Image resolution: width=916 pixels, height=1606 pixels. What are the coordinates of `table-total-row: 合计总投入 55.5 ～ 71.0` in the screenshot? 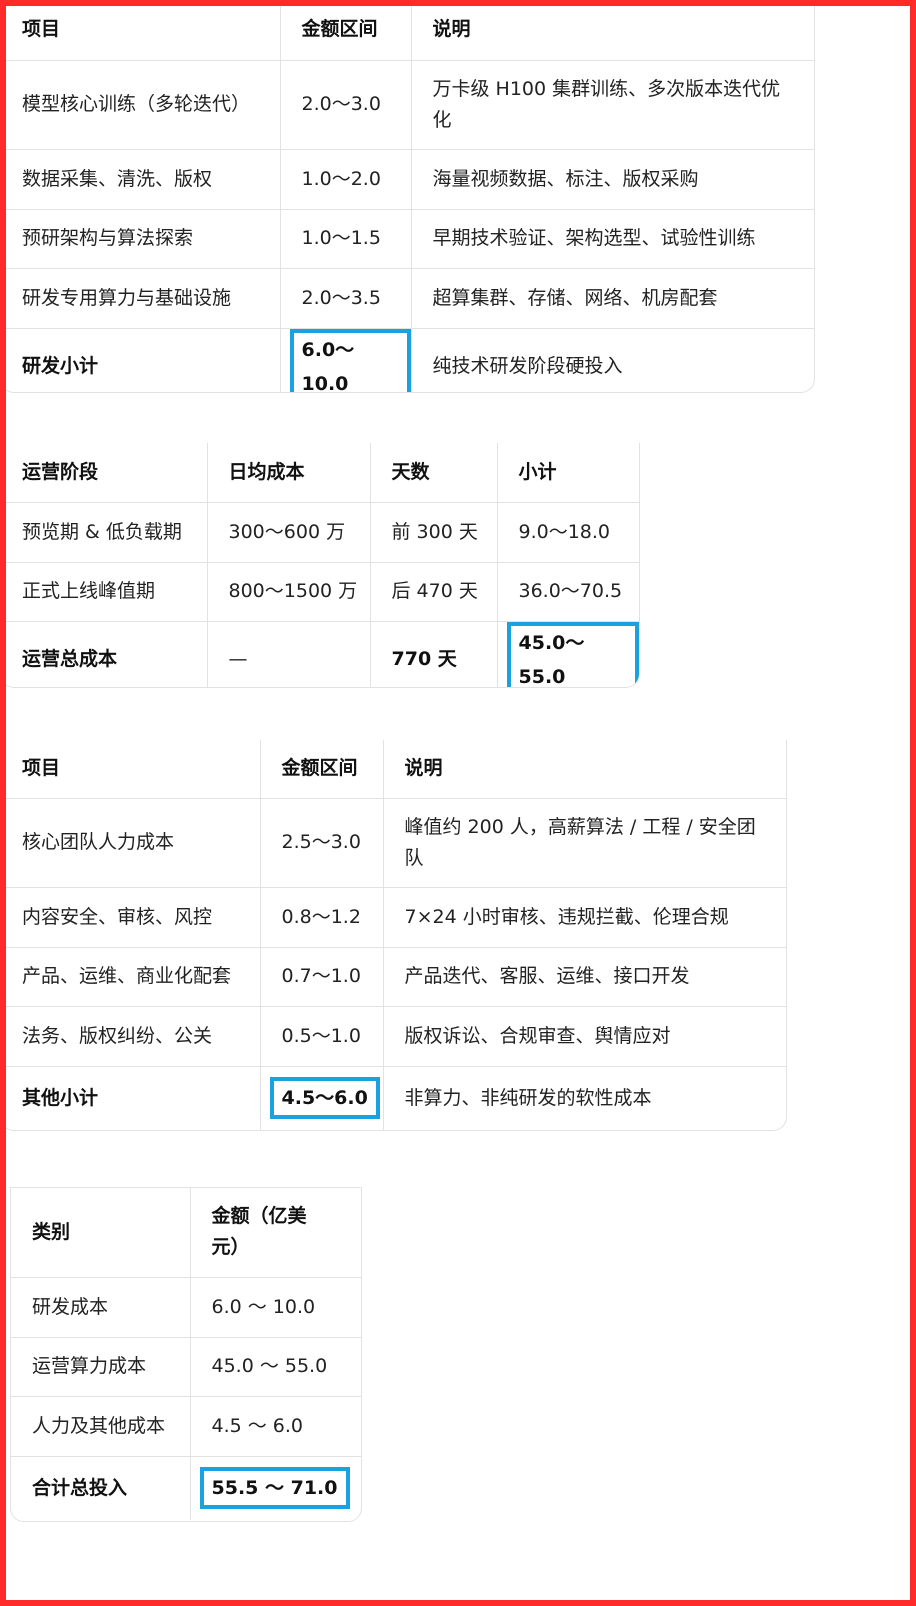 It's located at (186, 1488).